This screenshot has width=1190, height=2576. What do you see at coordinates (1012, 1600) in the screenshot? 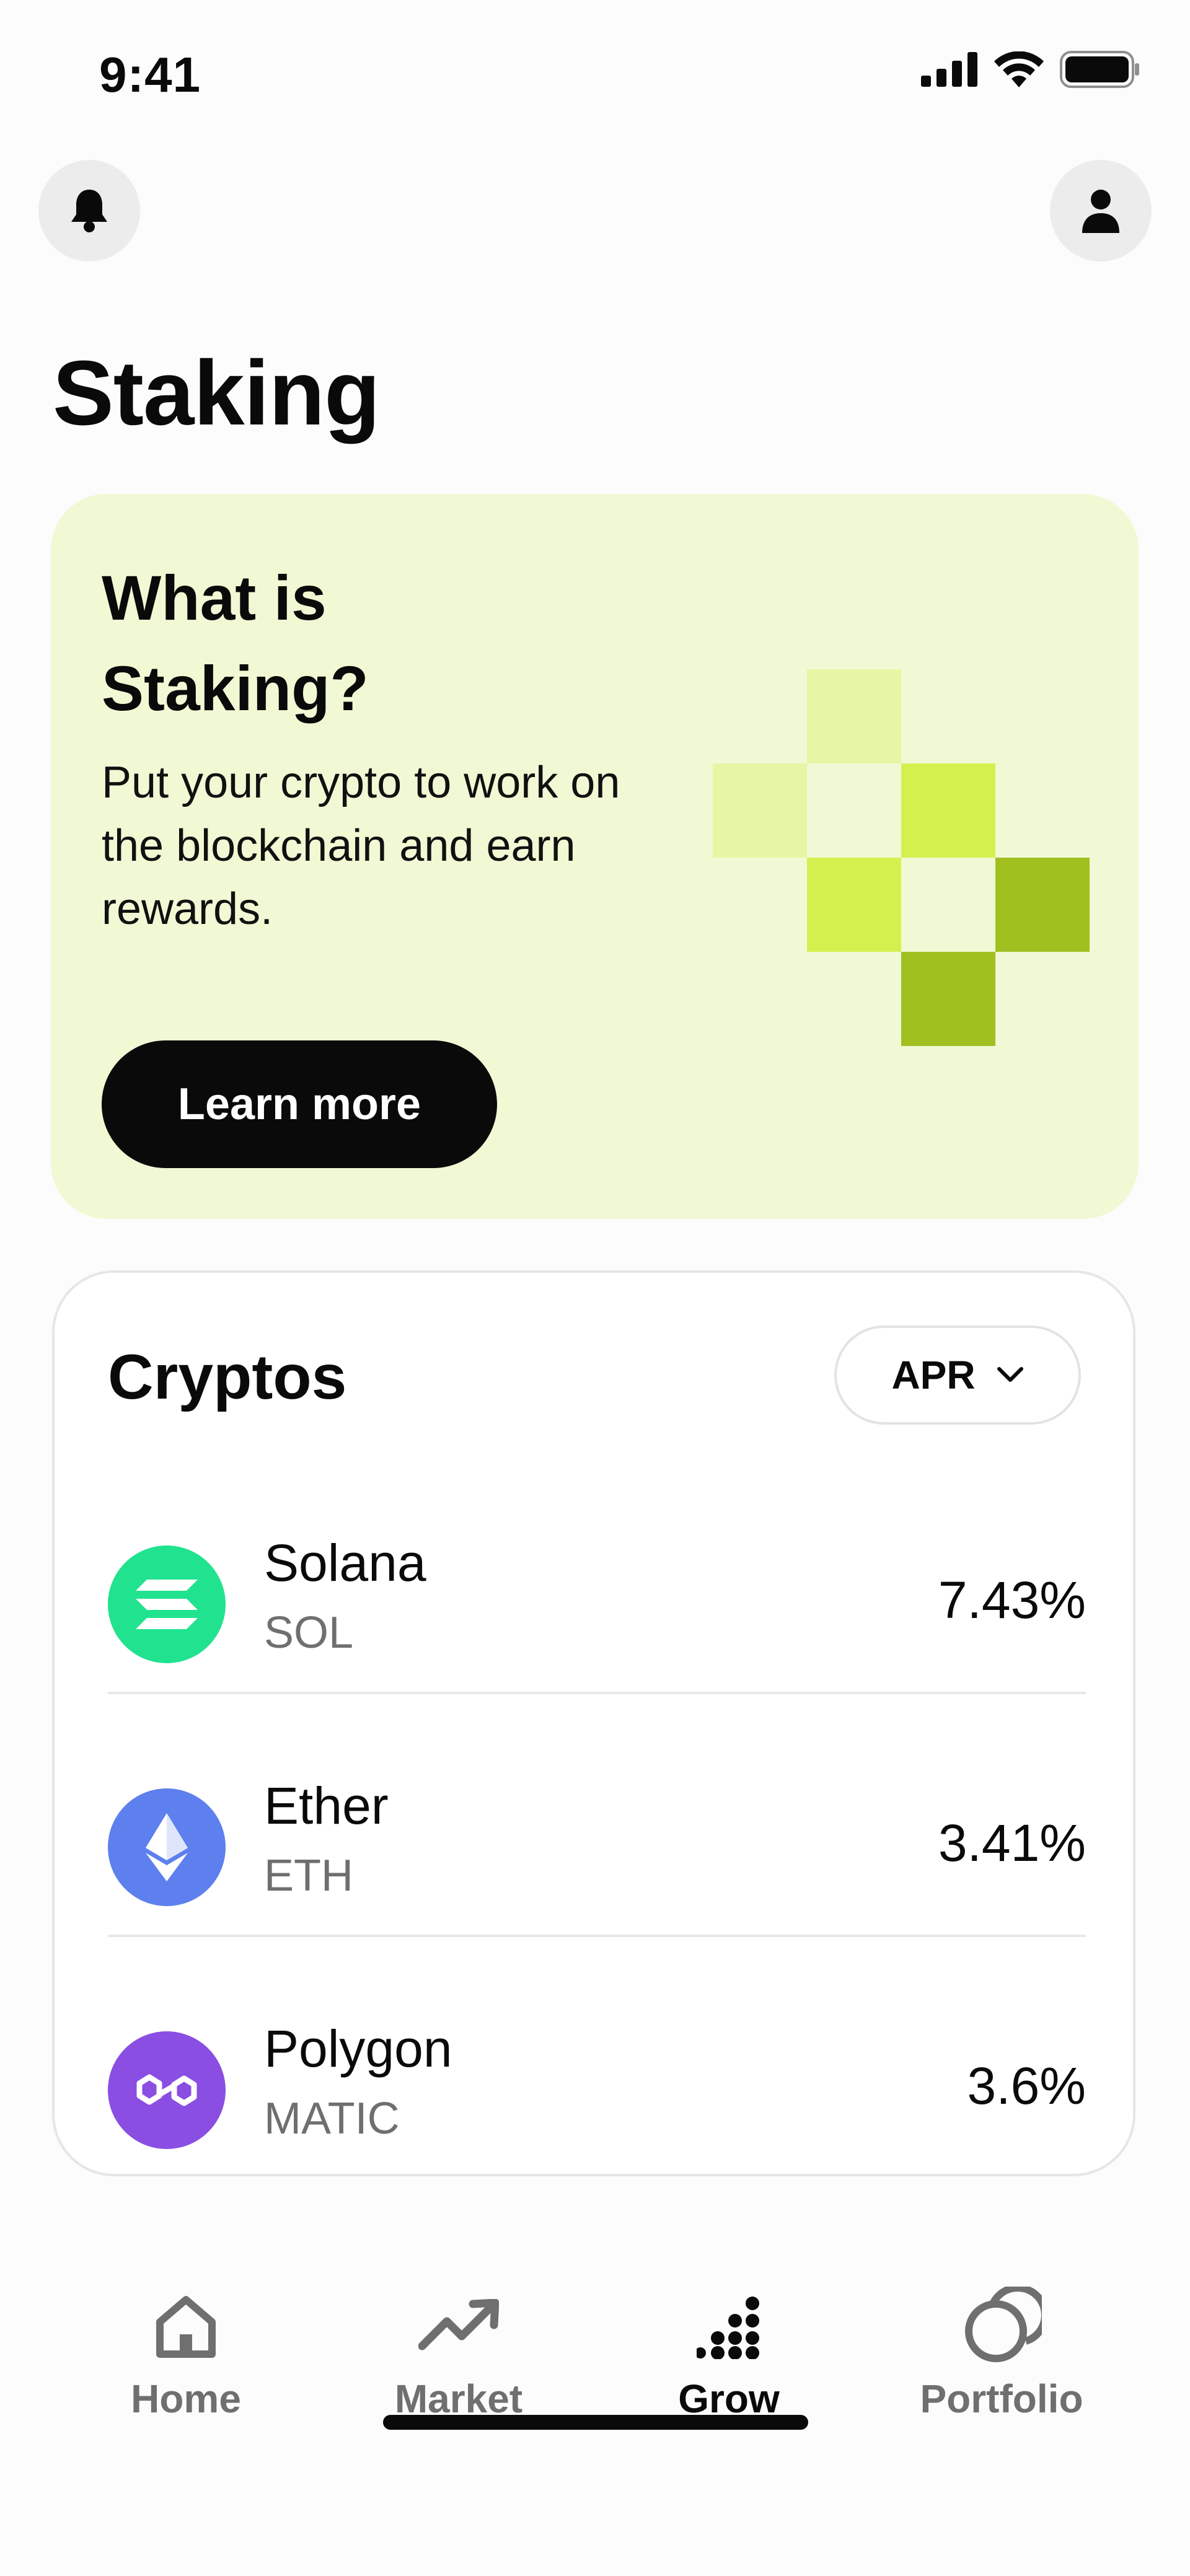
I see `crypto-apr: 7.43%` at bounding box center [1012, 1600].